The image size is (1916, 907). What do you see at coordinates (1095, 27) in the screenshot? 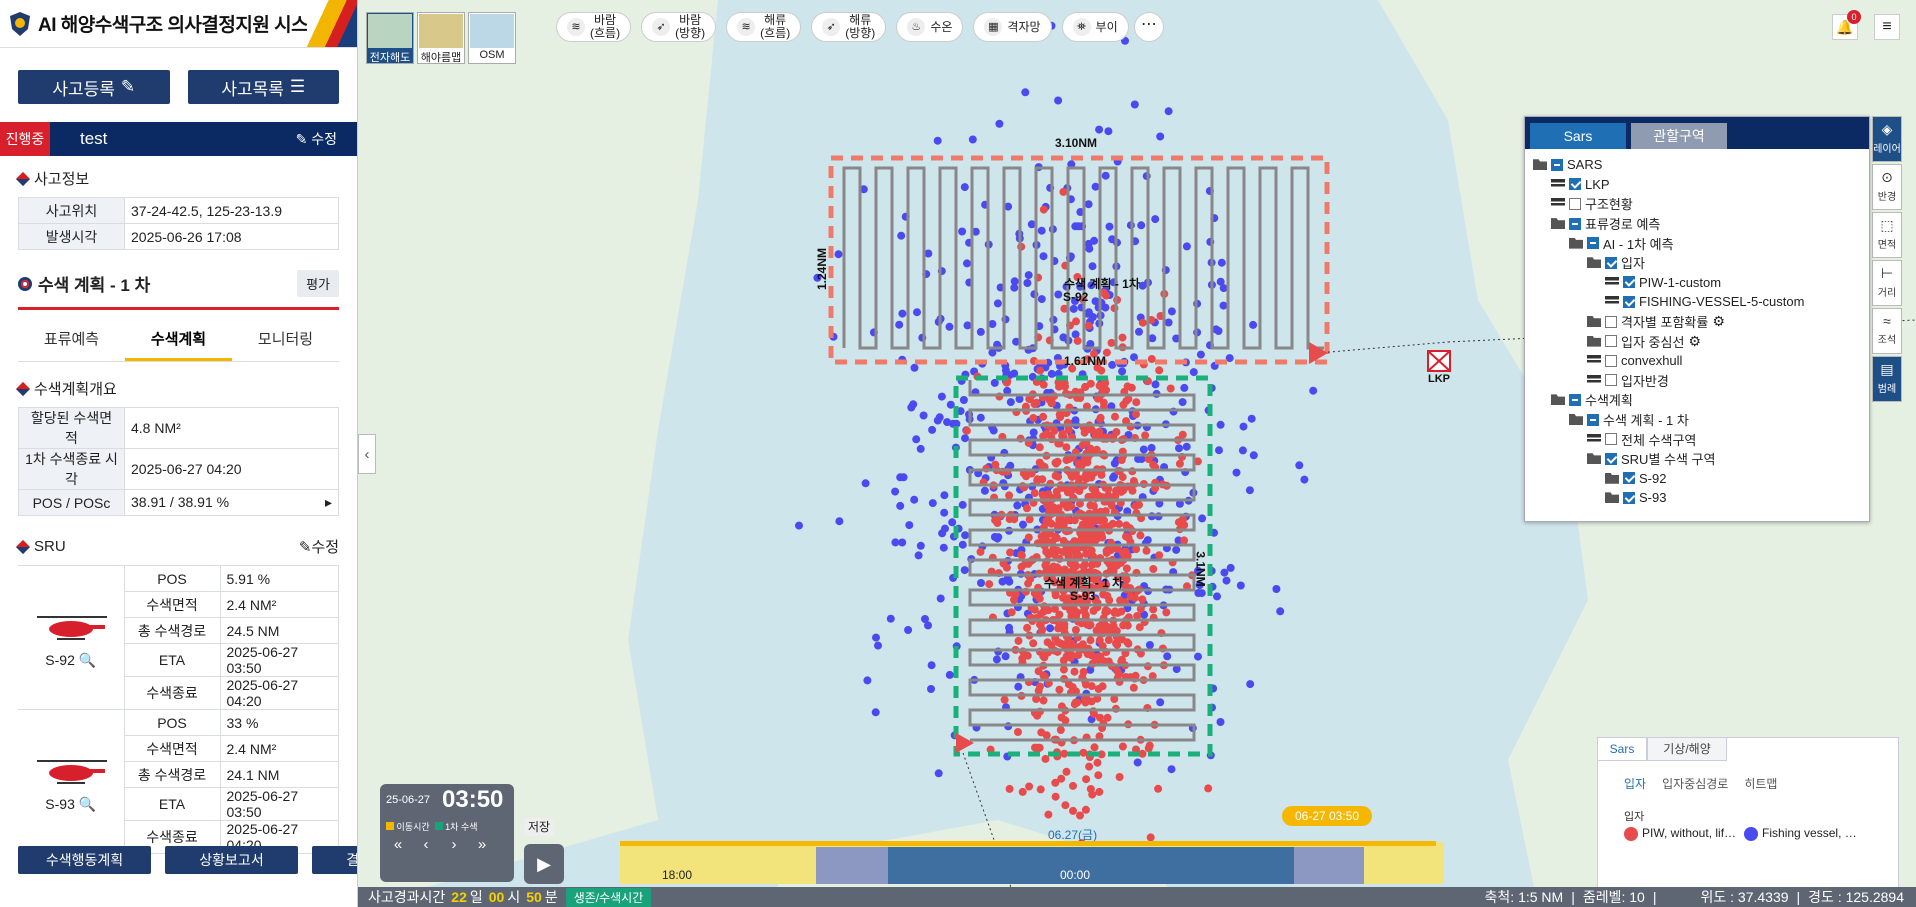
I see `toolbar-buoy-button: ⛯ 부이` at bounding box center [1095, 27].